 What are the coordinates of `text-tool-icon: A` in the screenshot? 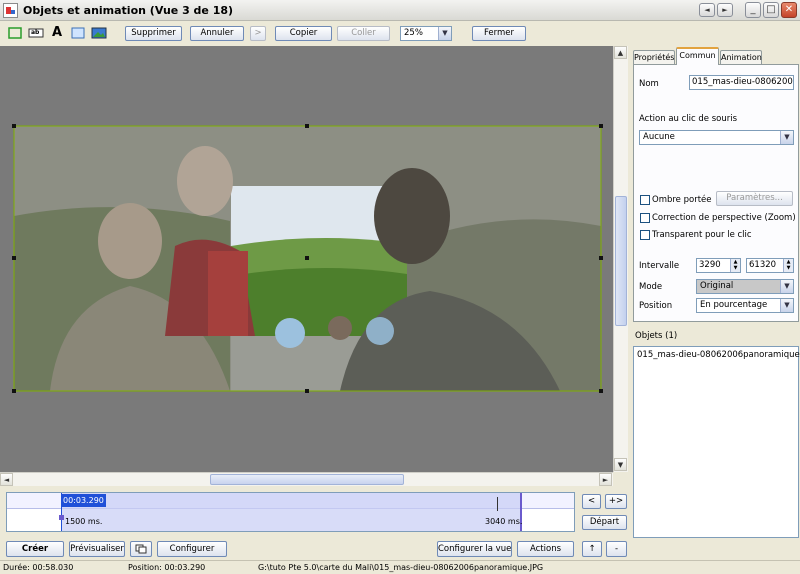 It's located at (57, 33).